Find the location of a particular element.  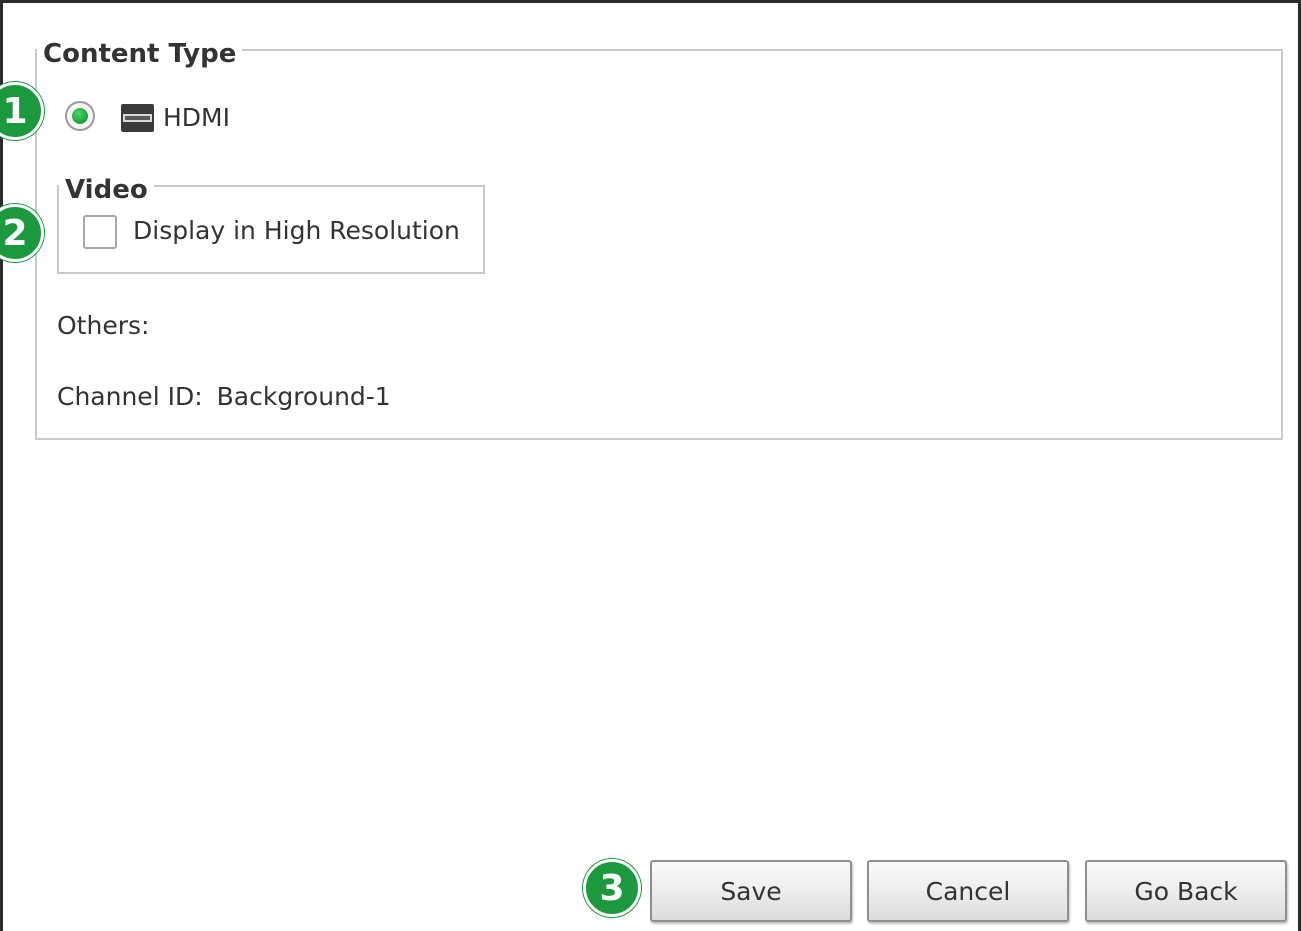

channel-id-row: Channel ID: Background-1 is located at coordinates (224, 397).